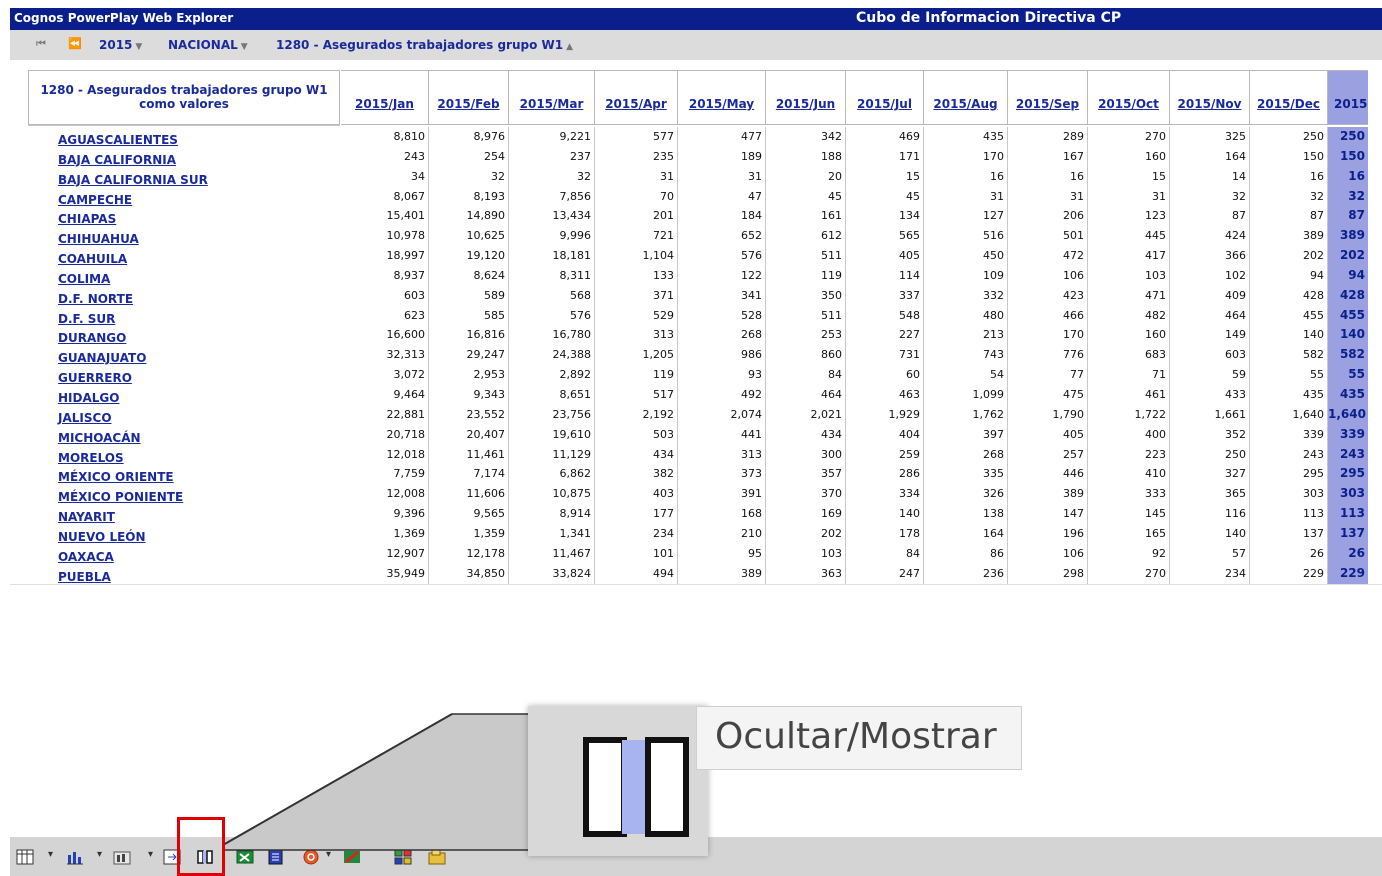 This screenshot has height=876, width=1382. Describe the element at coordinates (201, 846) in the screenshot. I see `highlight-box` at that location.